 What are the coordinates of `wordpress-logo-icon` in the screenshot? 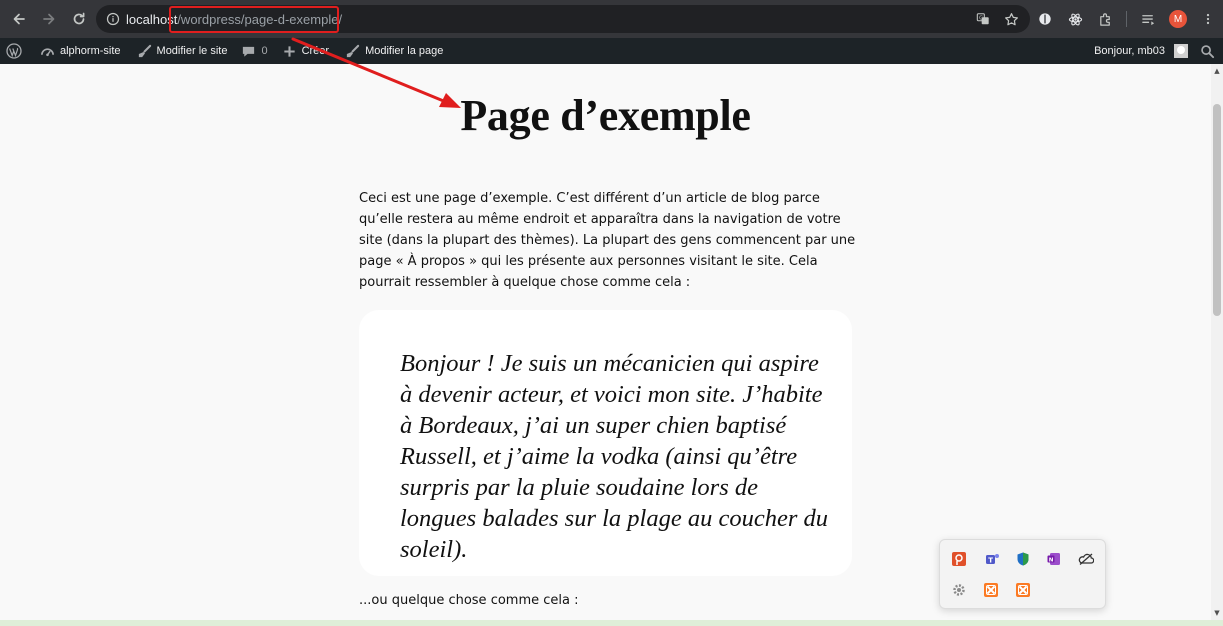 It's located at (14, 51).